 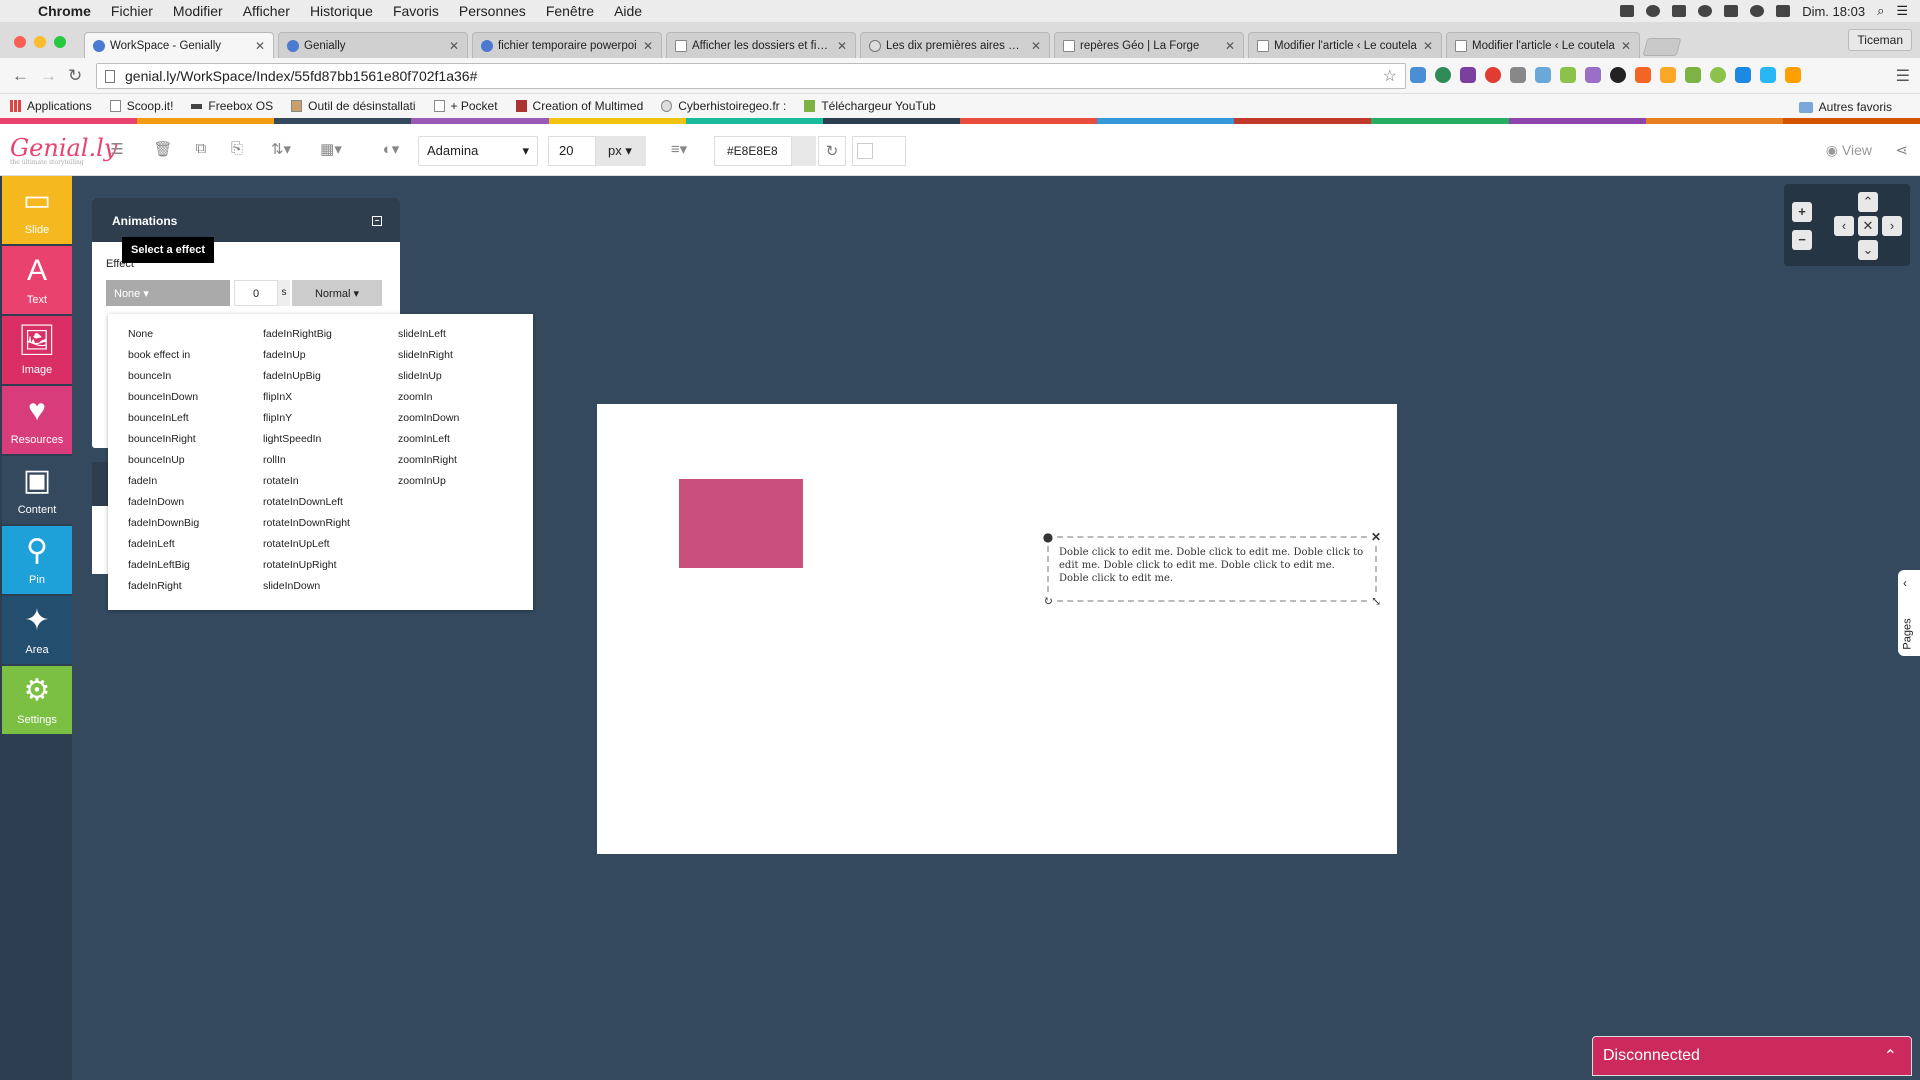 What do you see at coordinates (330, 418) in the screenshot?
I see `effect-option: flipInY` at bounding box center [330, 418].